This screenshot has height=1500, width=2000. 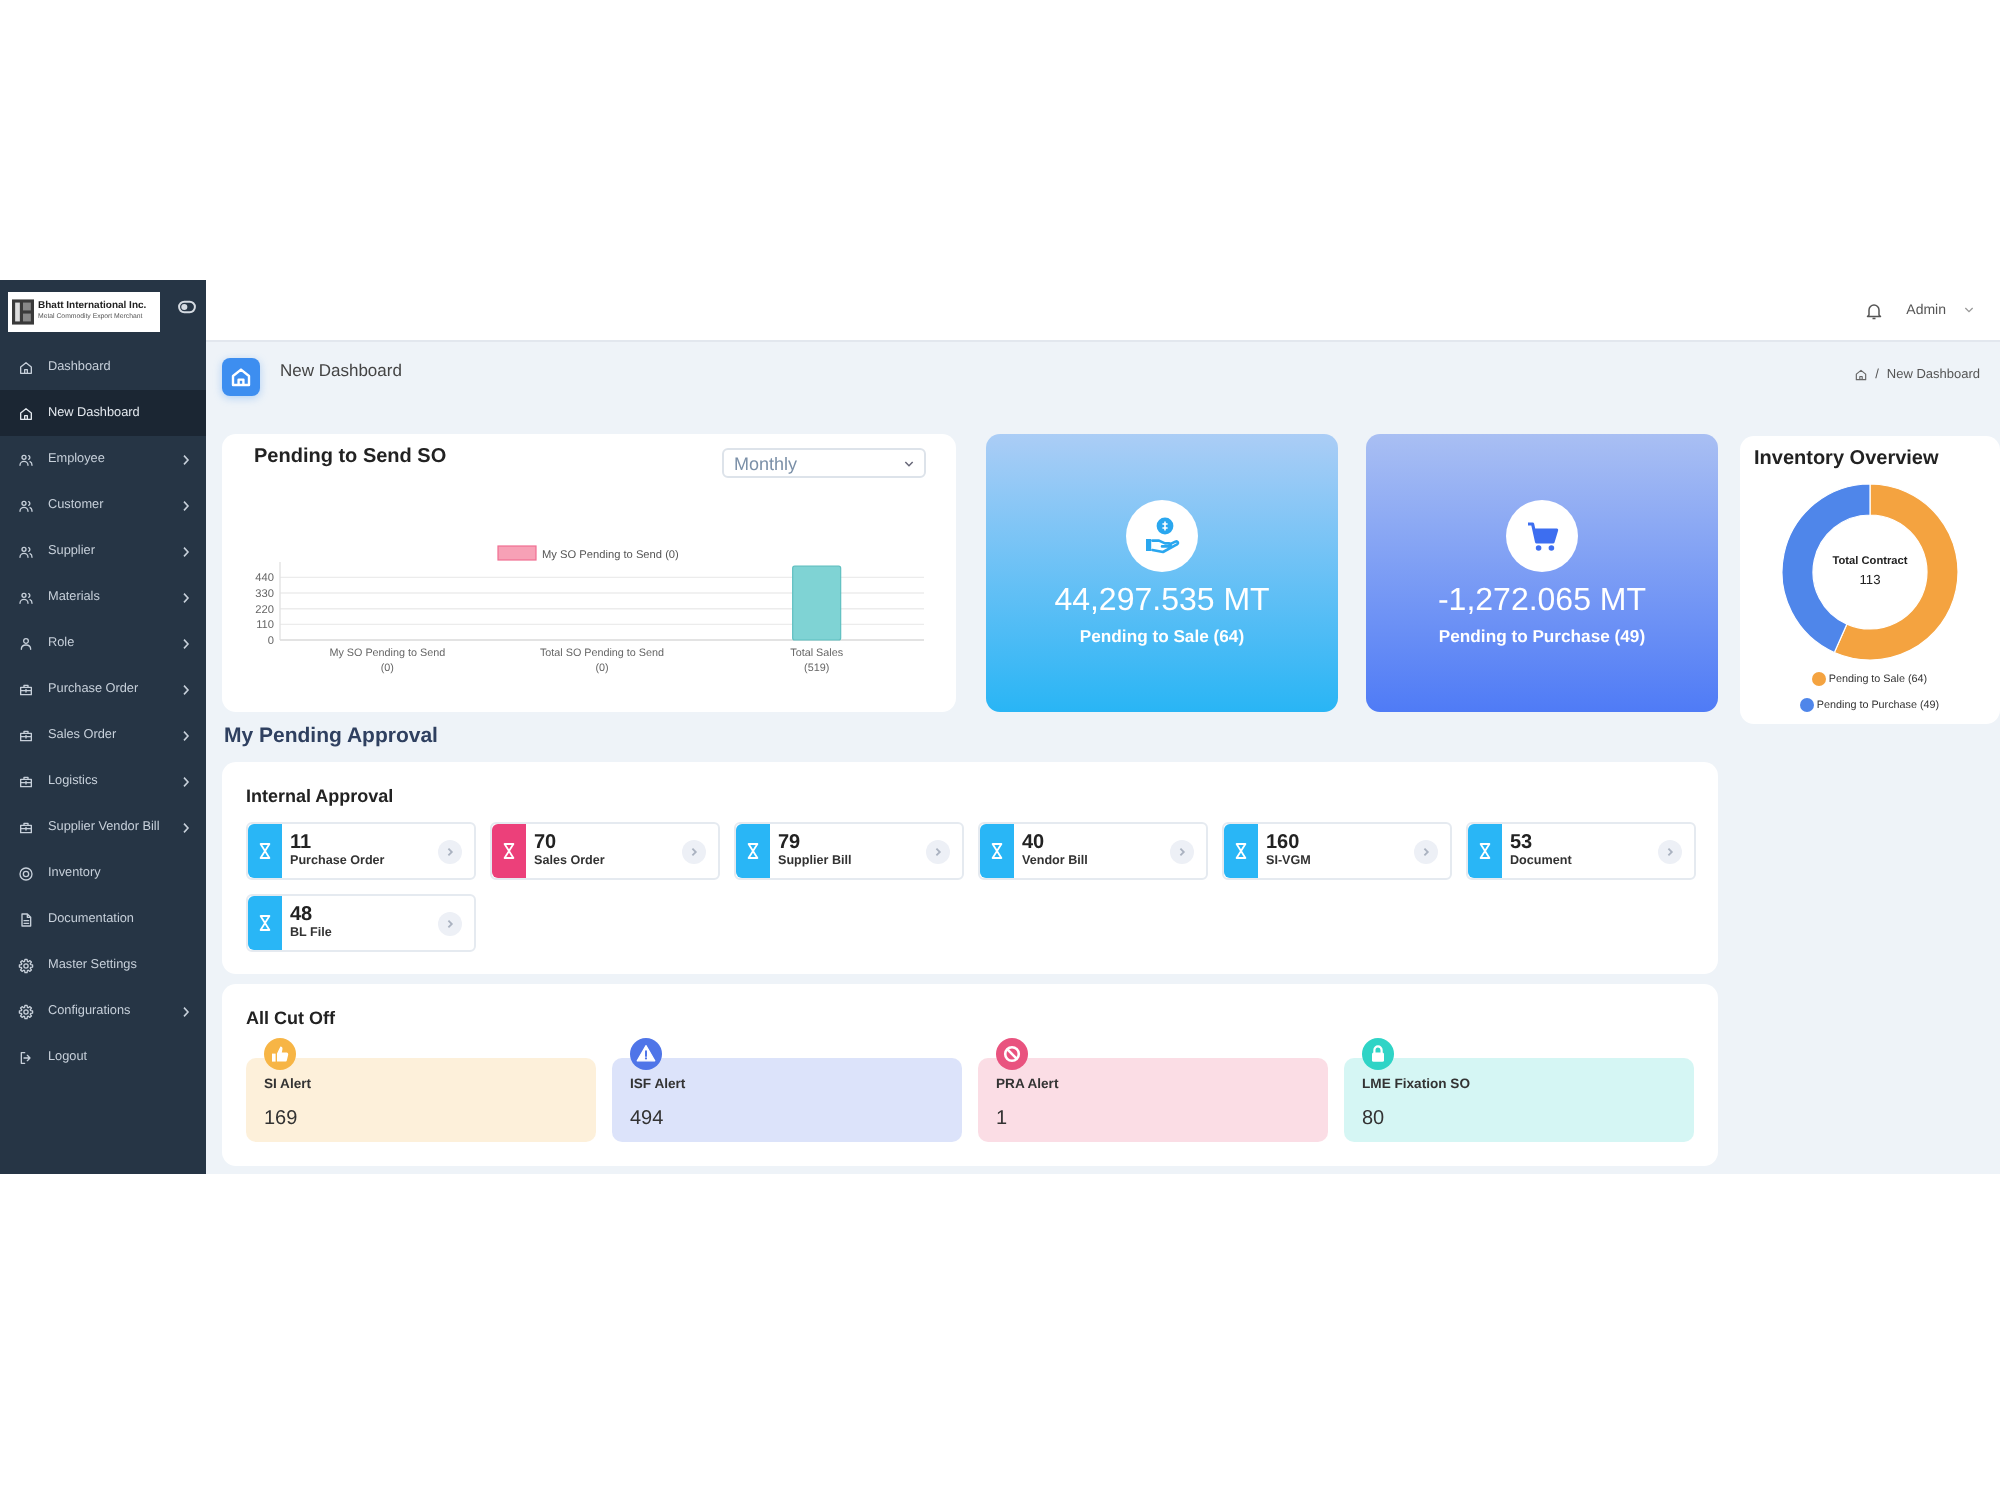 What do you see at coordinates (1162, 536) in the screenshot?
I see `coin-hand-icon` at bounding box center [1162, 536].